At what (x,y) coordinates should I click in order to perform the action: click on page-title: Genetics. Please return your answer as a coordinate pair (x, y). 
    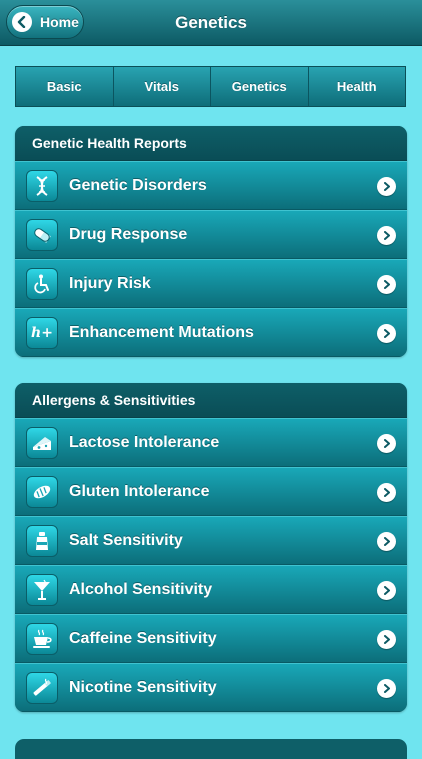
    Looking at the image, I should click on (211, 22).